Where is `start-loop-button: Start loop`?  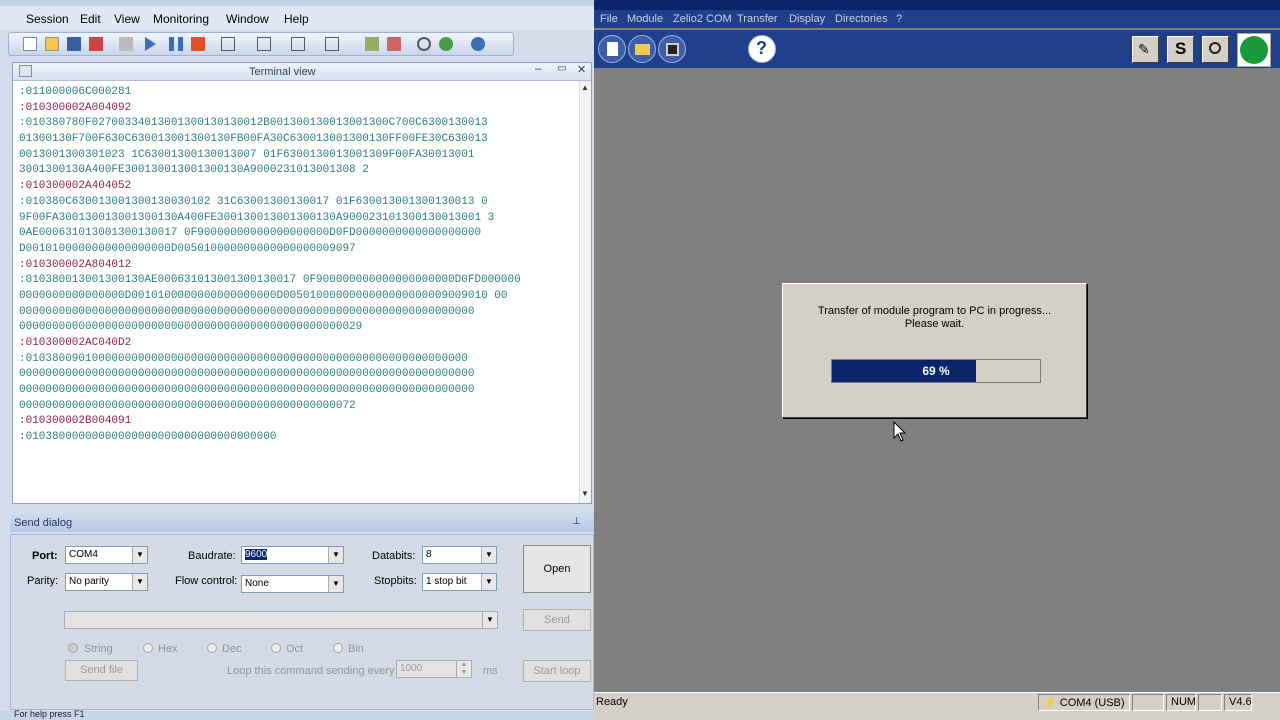
start-loop-button: Start loop is located at coordinates (557, 671).